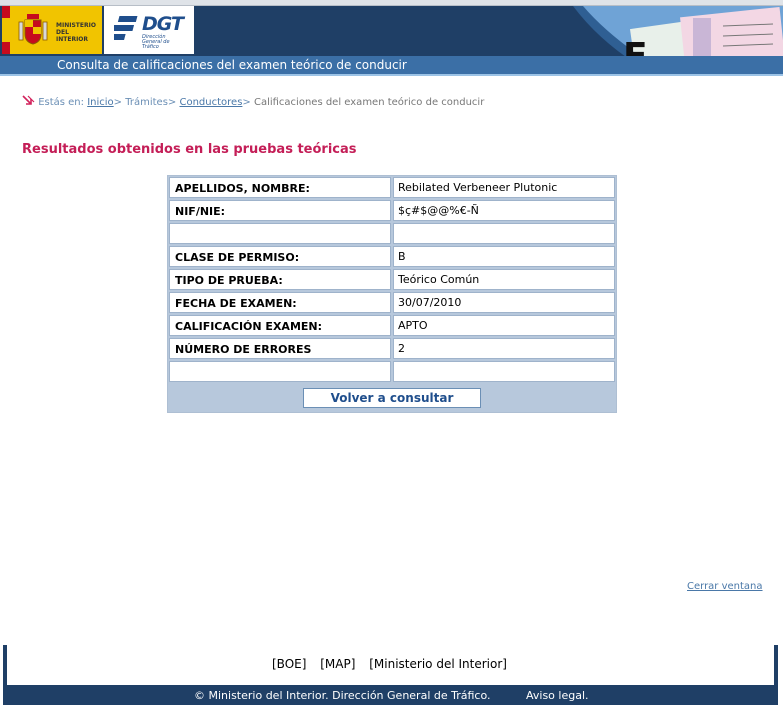 The height and width of the screenshot is (705, 783). I want to click on footer-link-ministerio: [Ministerio del Interior], so click(438, 664).